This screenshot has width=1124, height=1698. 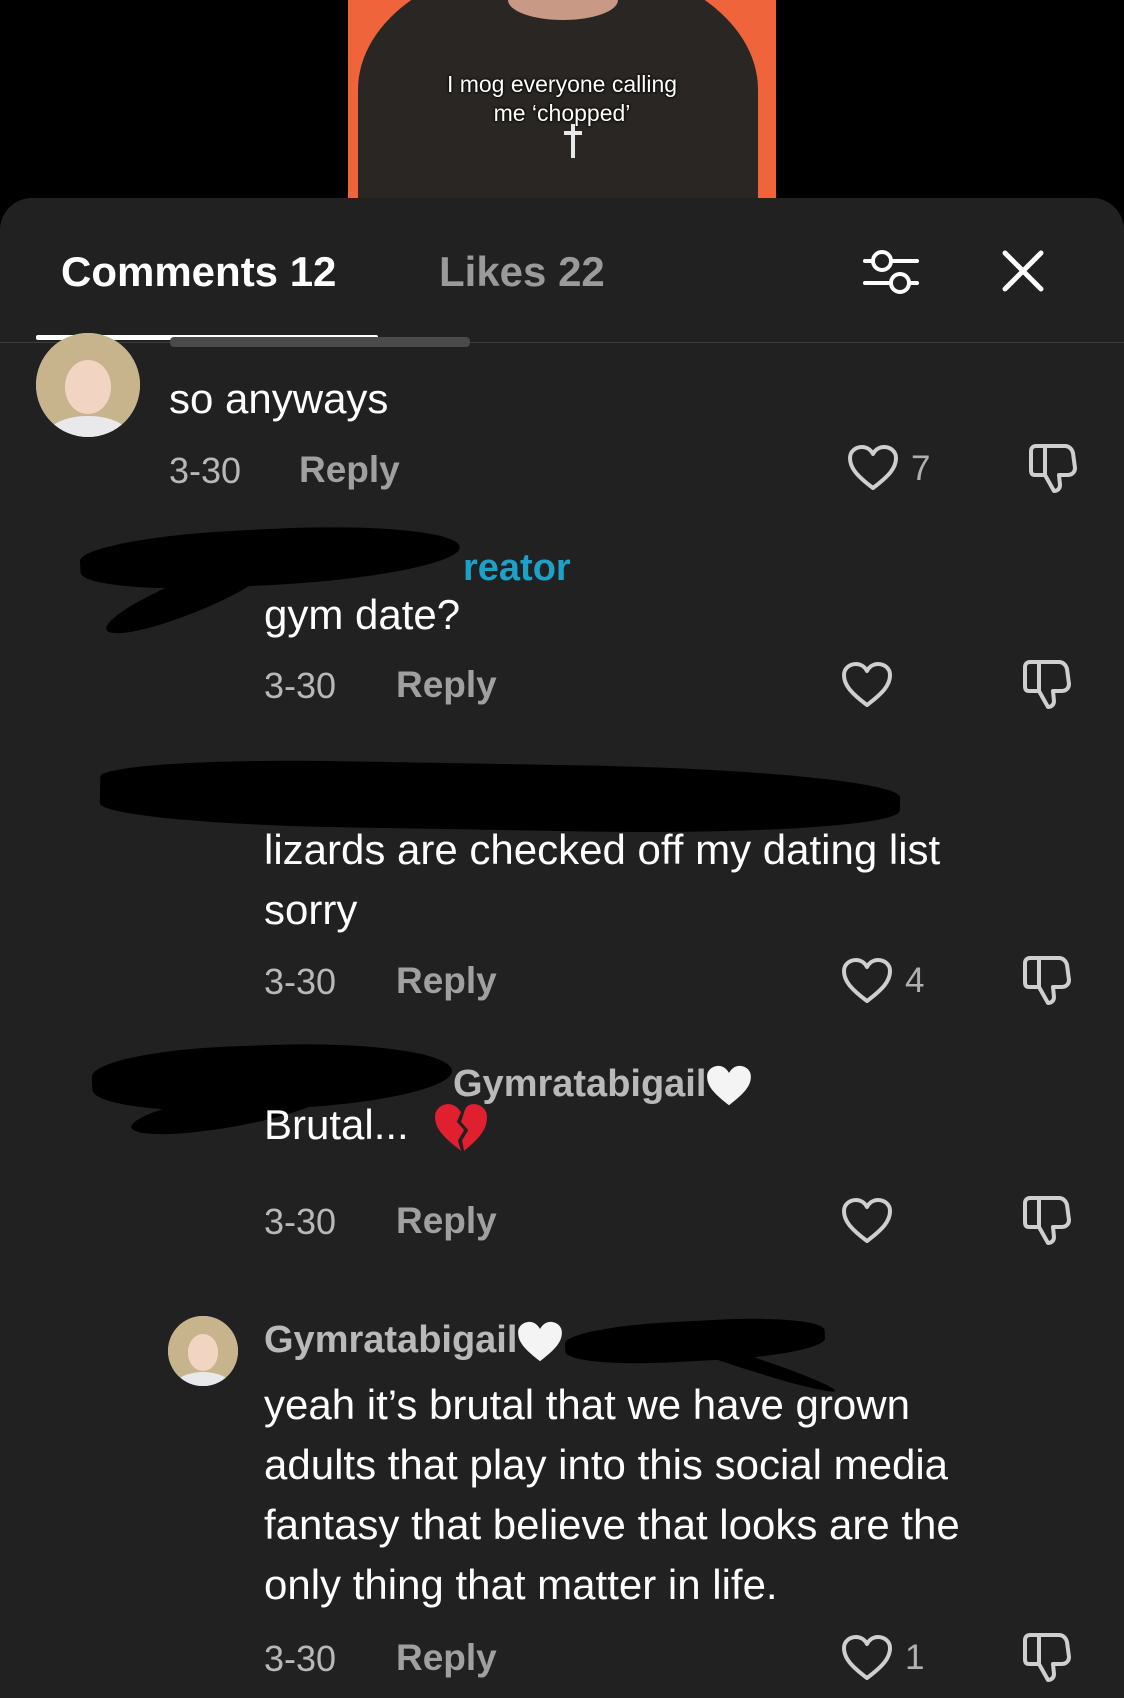 What do you see at coordinates (573, 141) in the screenshot?
I see `cross-pendant-icon` at bounding box center [573, 141].